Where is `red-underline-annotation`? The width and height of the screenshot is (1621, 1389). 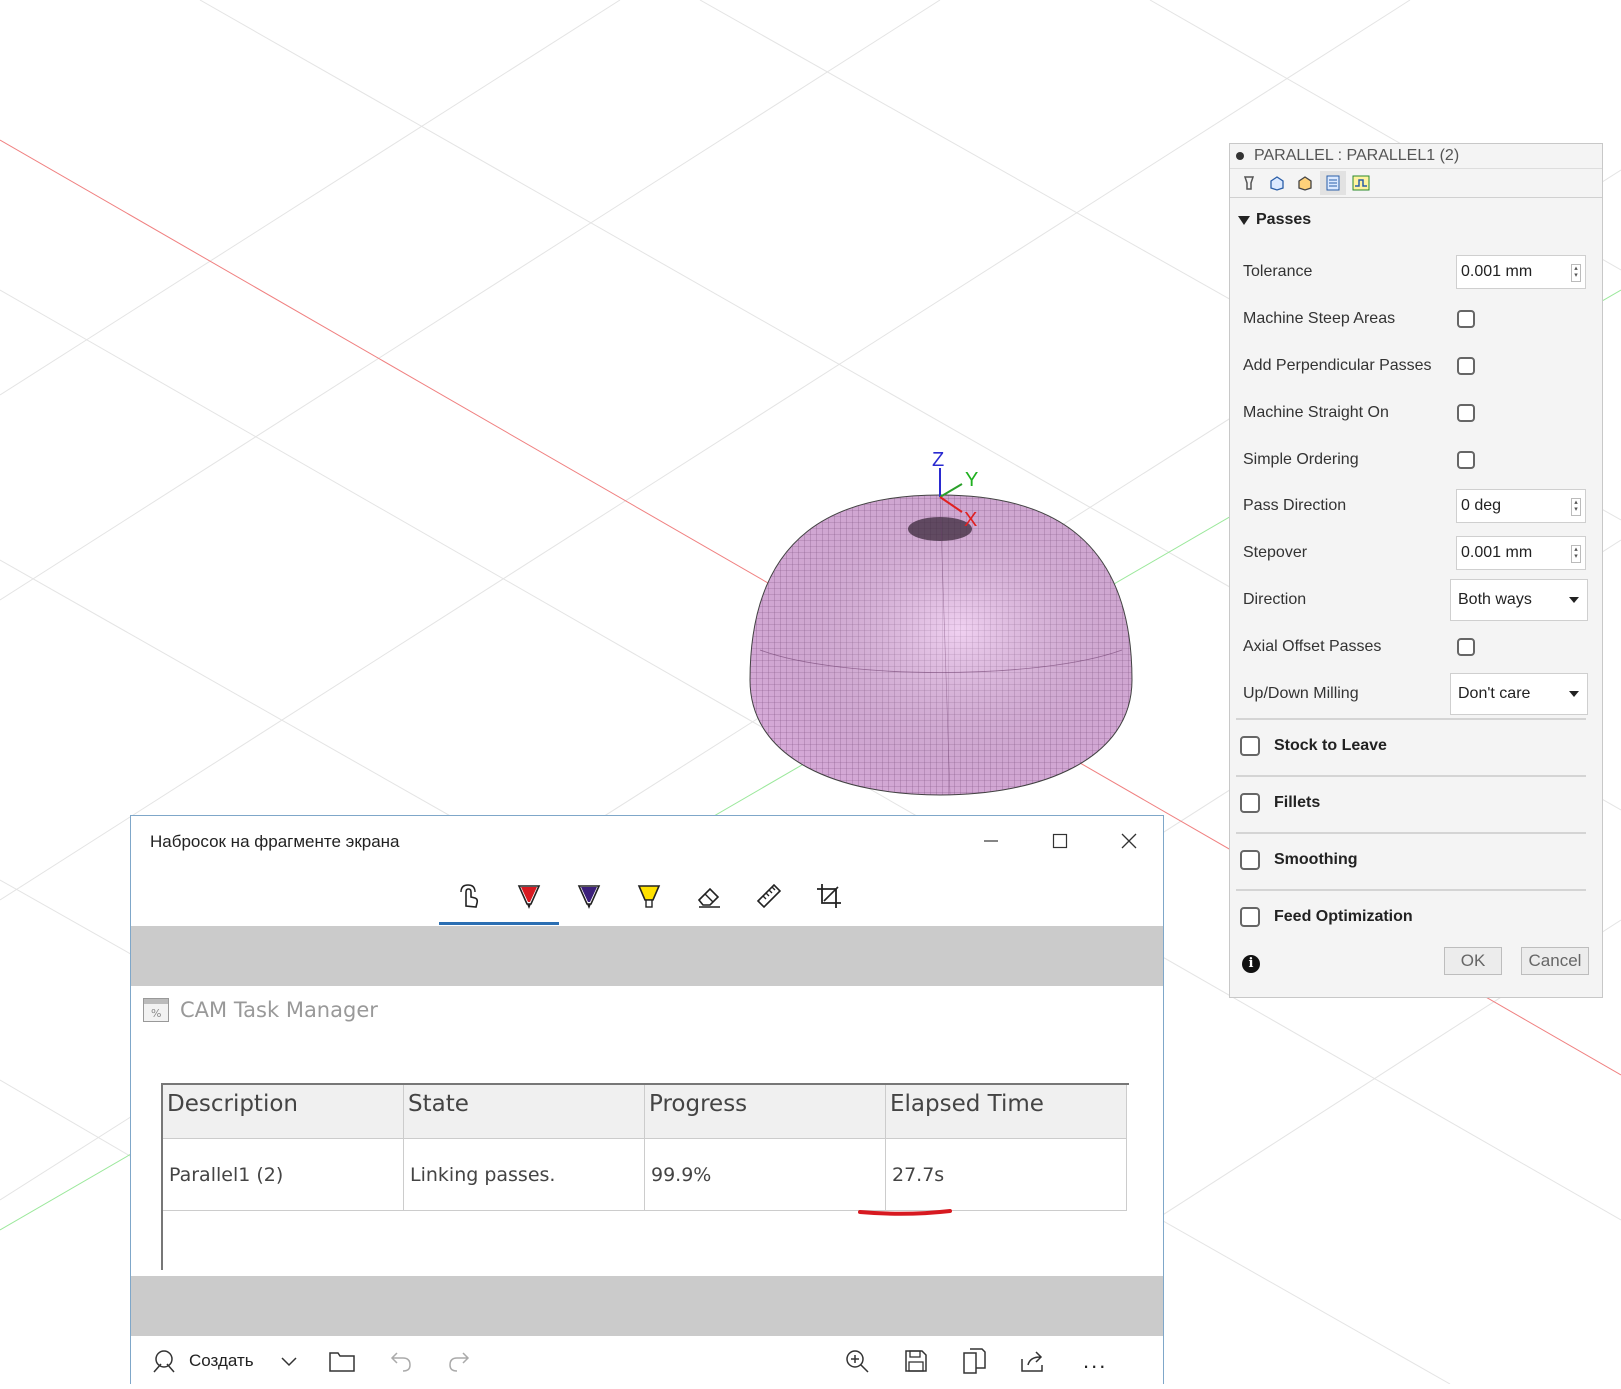 red-underline-annotation is located at coordinates (905, 1212).